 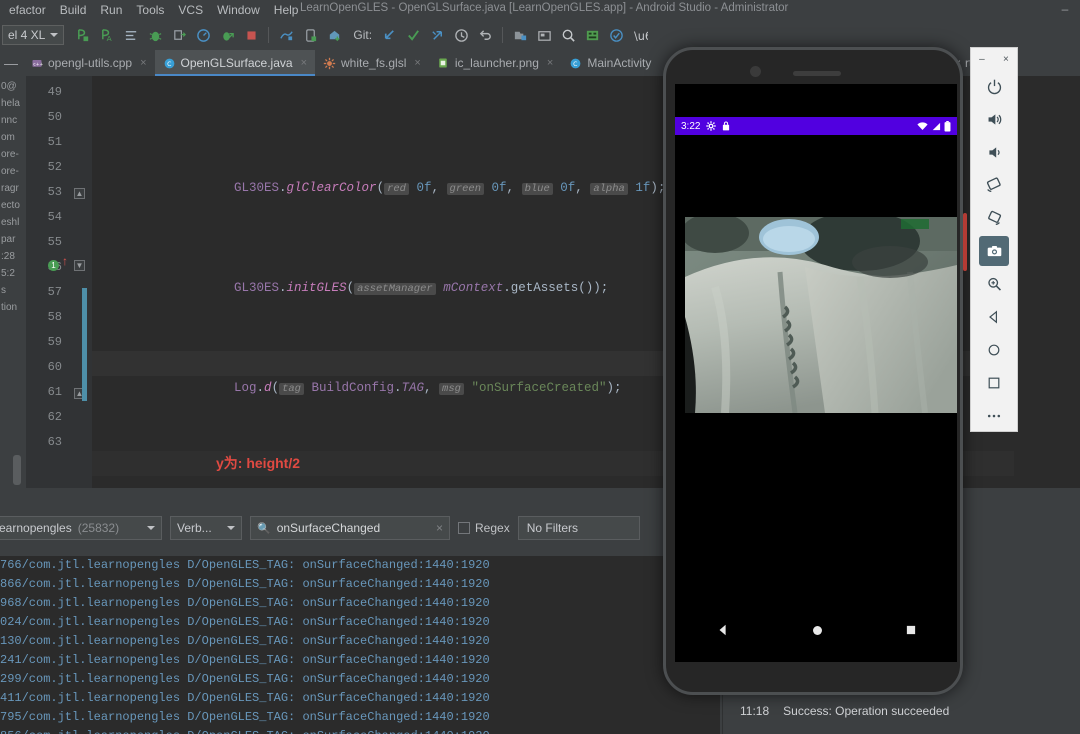 What do you see at coordinates (389, 35) in the screenshot?
I see `update-project-icon` at bounding box center [389, 35].